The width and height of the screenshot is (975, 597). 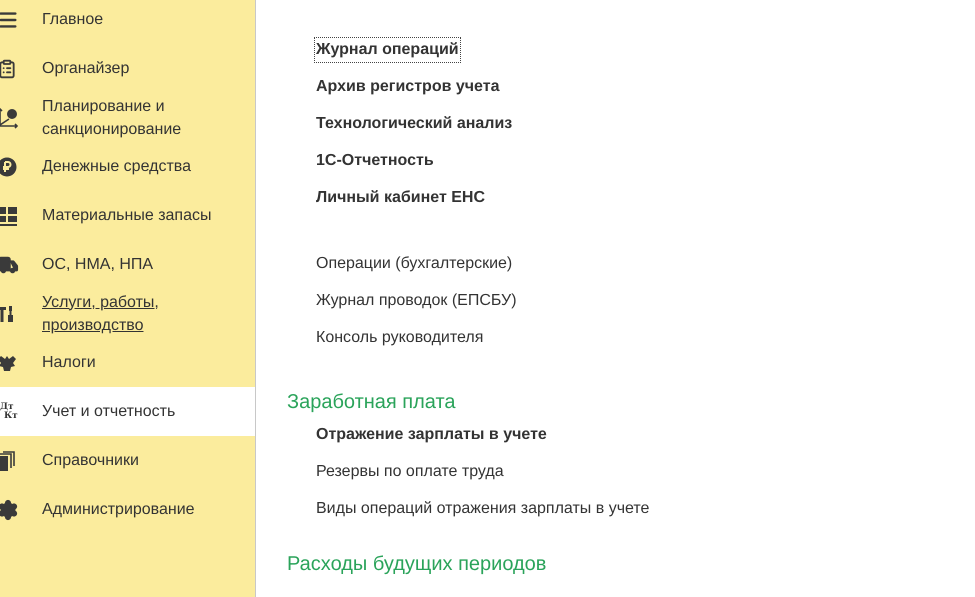 What do you see at coordinates (9, 411) in the screenshot?
I see `debit-credit-icon: Дт Кт` at bounding box center [9, 411].